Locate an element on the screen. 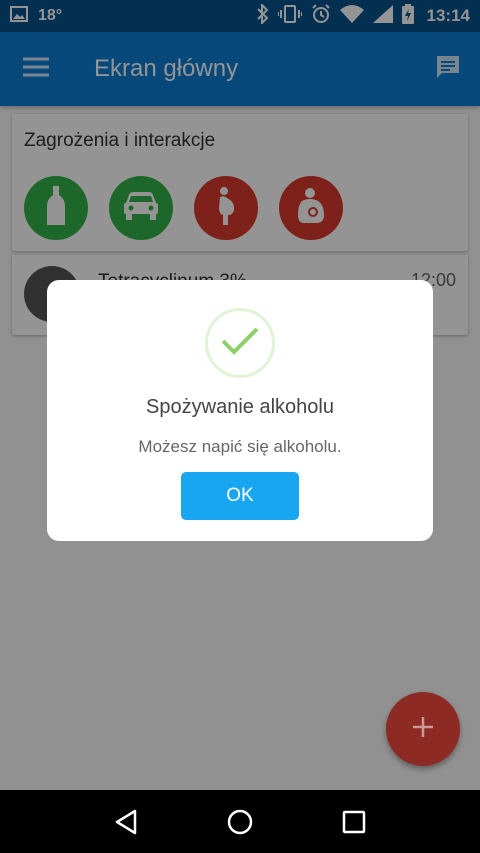 The width and height of the screenshot is (480, 853). check-icon is located at coordinates (240, 343).